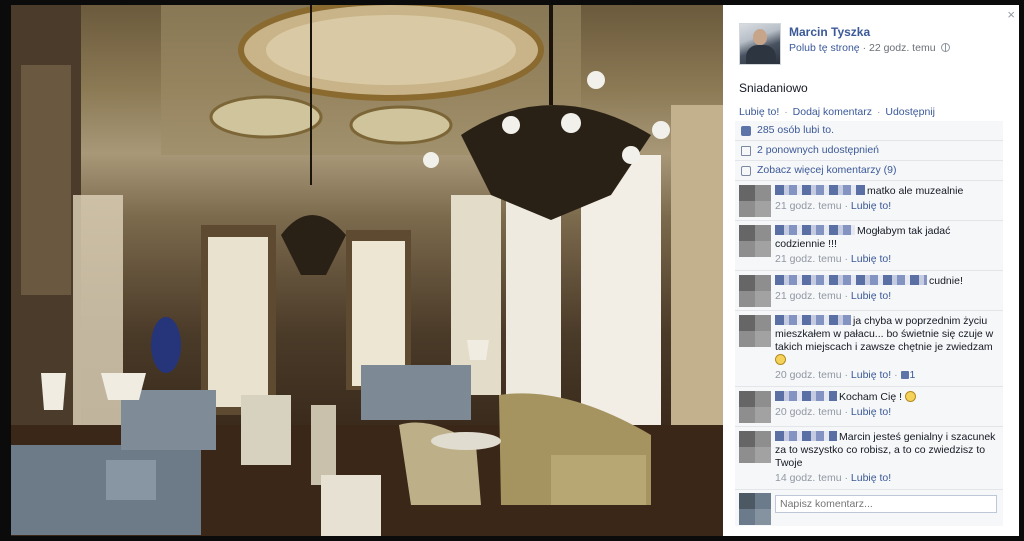 This screenshot has width=1024, height=541. I want to click on write-comment-row, so click(869, 508).